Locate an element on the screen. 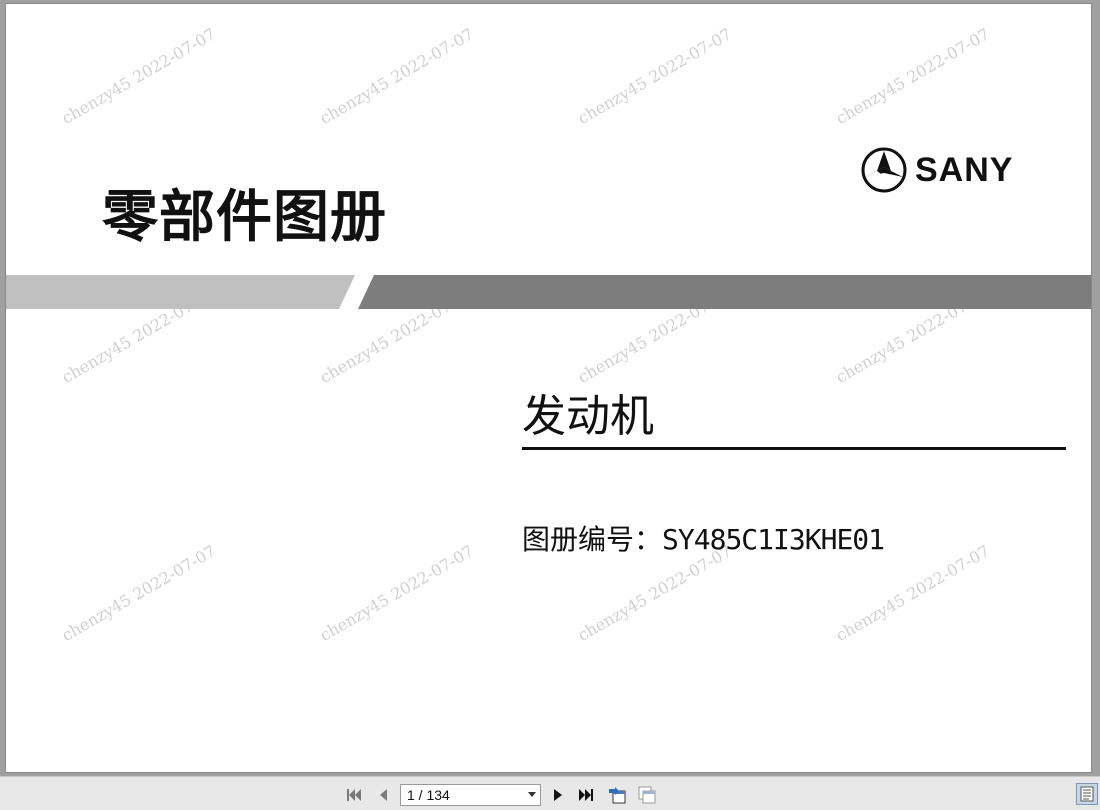 The image size is (1100, 810). next-page-icon is located at coordinates (558, 795).